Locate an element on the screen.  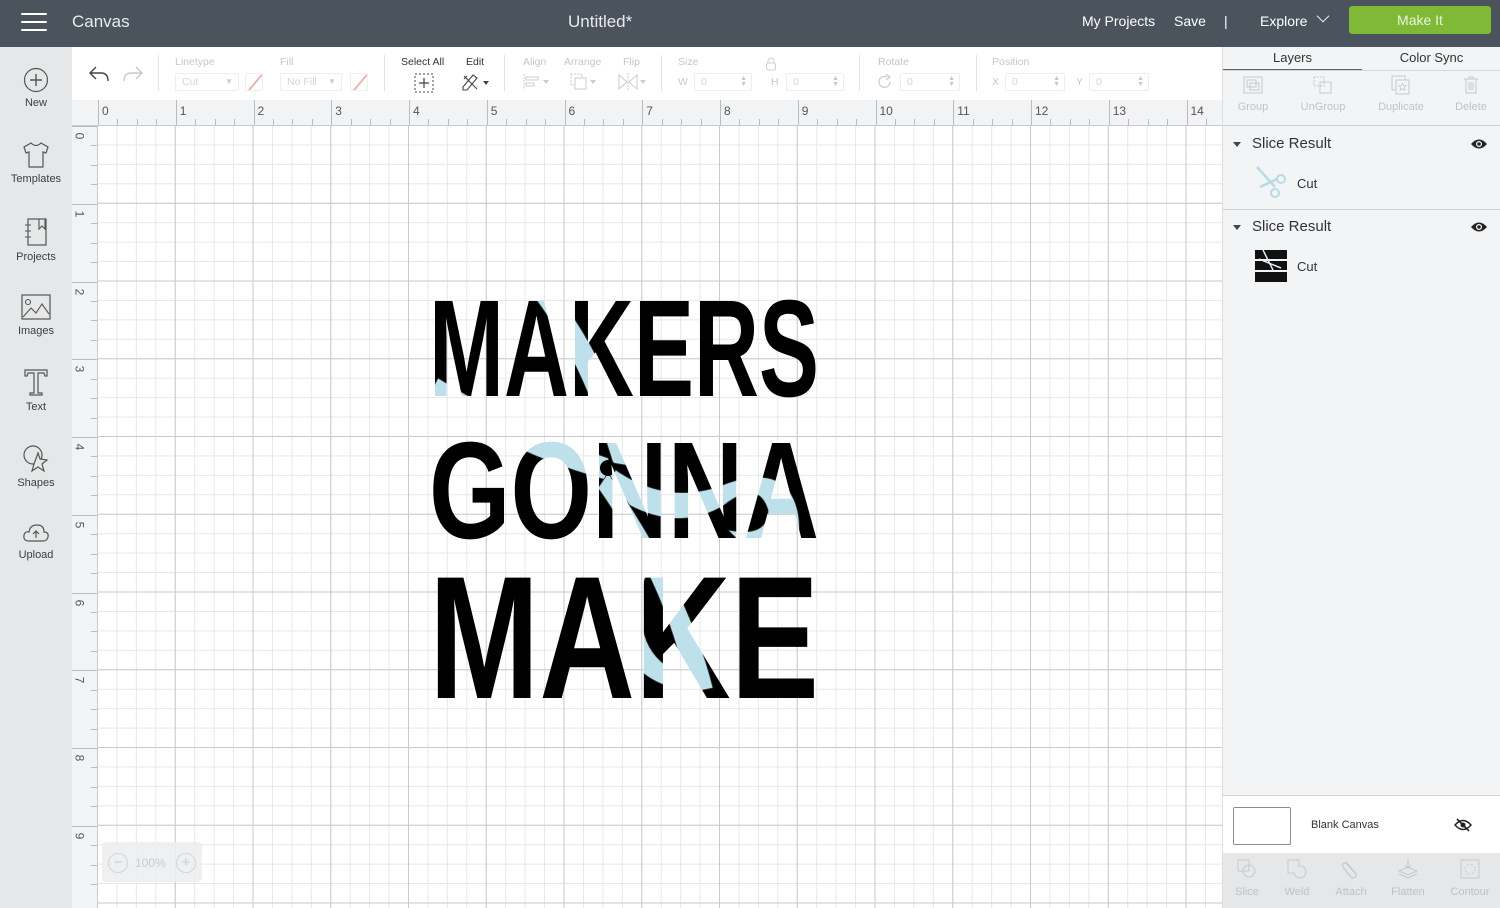
y-label: Y is located at coordinates (1080, 82).